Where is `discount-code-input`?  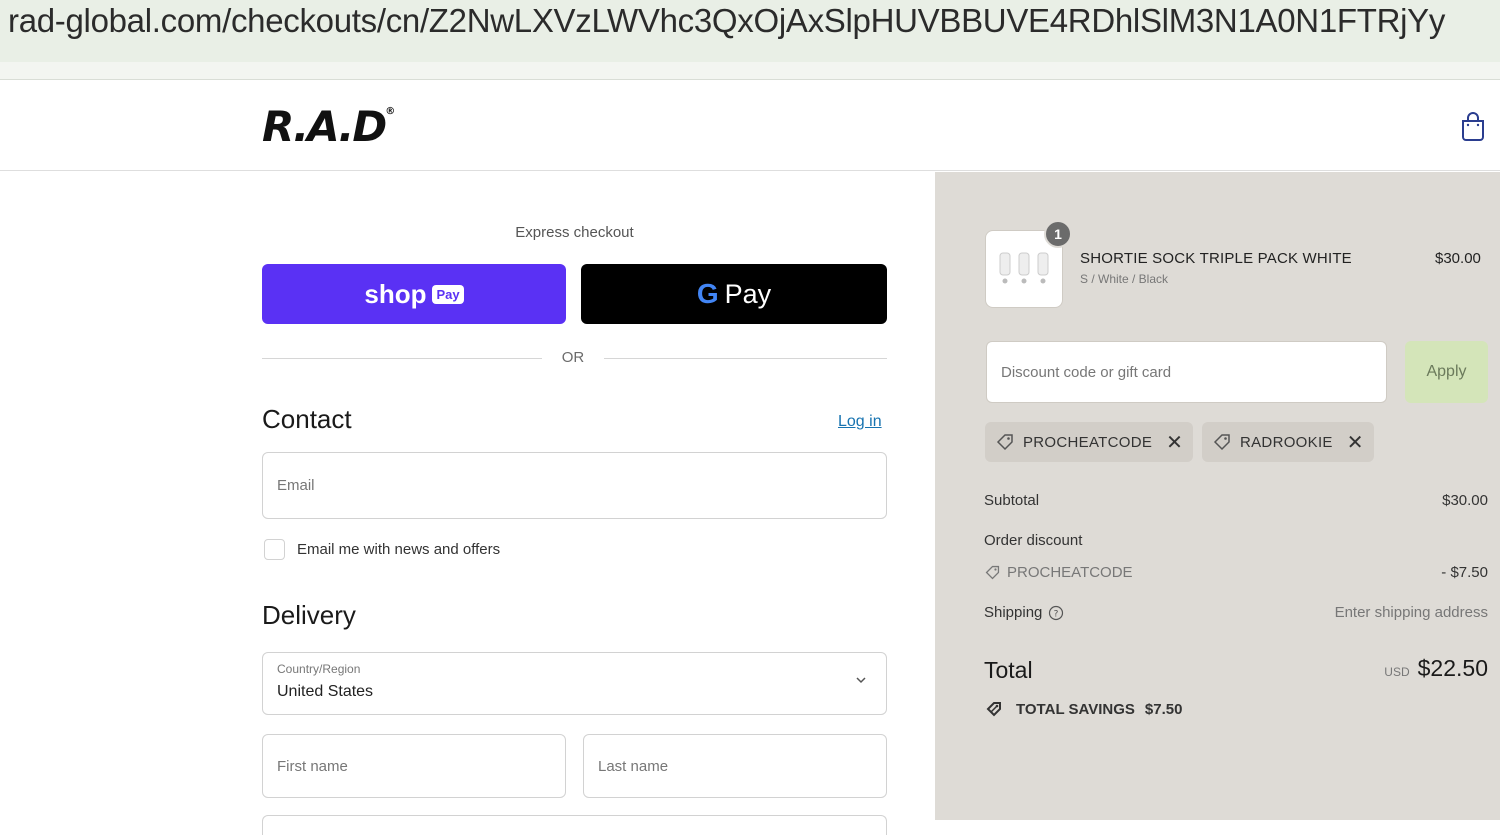 discount-code-input is located at coordinates (1186, 372).